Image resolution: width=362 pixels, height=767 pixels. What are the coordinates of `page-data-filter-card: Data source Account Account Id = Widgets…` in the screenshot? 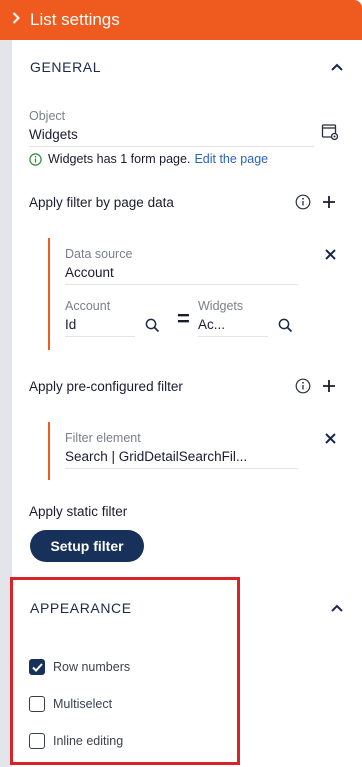 It's located at (193, 294).